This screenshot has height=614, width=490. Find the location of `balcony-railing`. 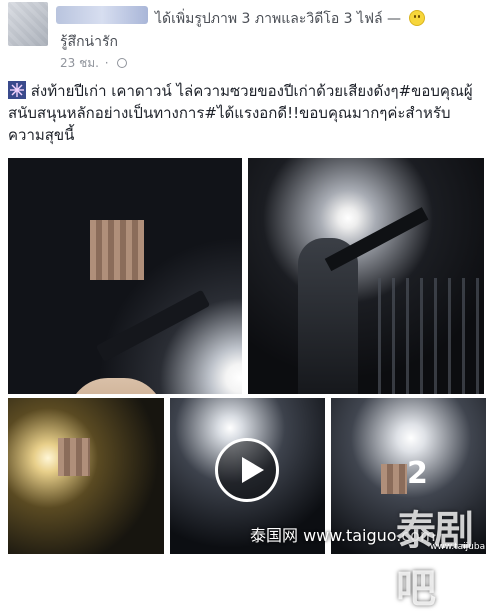

balcony-railing is located at coordinates (431, 336).